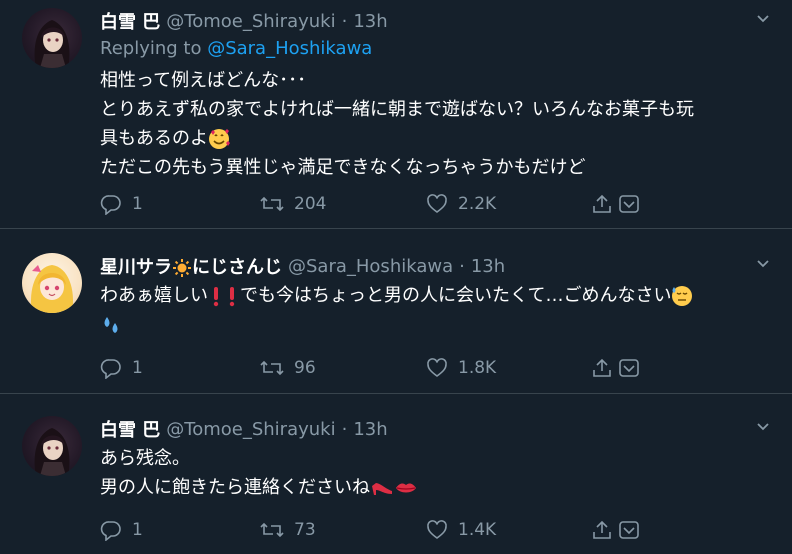 The width and height of the screenshot is (792, 554). I want to click on user-handle: @Sara_Hoshikawa, so click(370, 266).